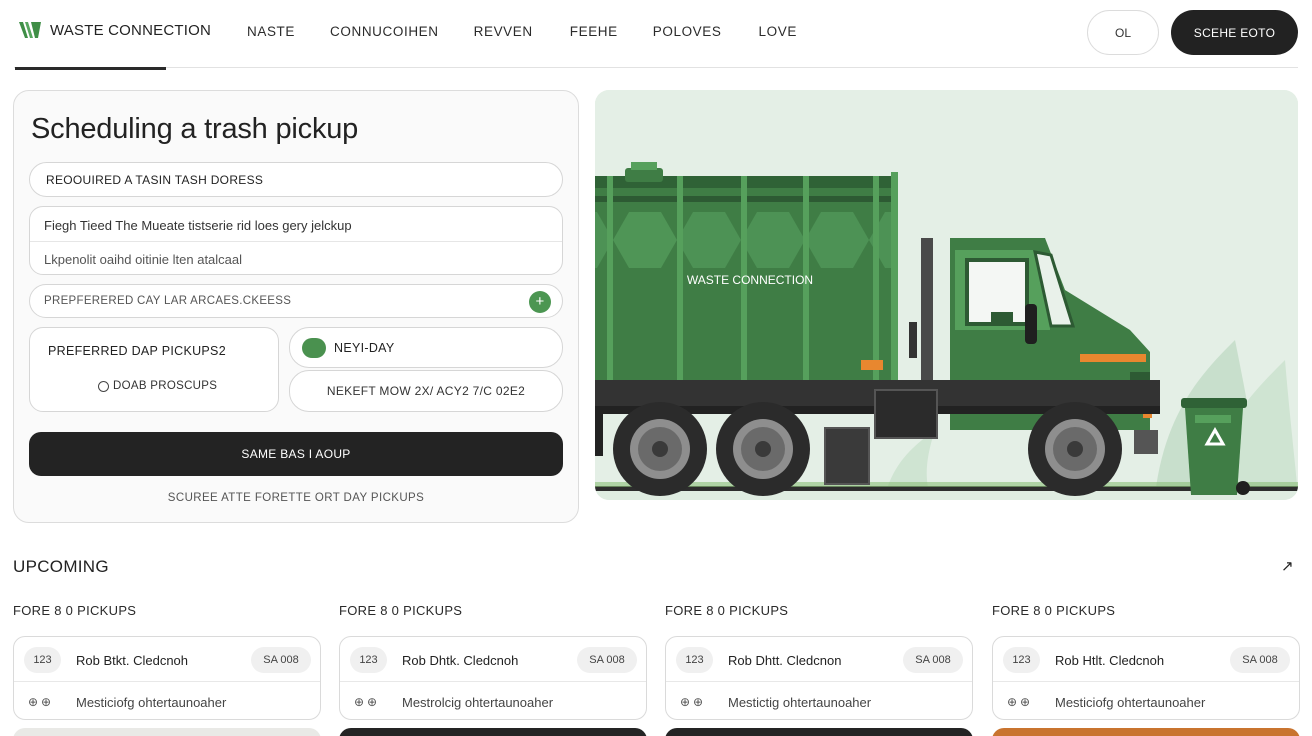 The image size is (1312, 736). Describe the element at coordinates (143, 259) in the screenshot. I see `notes-line-2: Lkpenolit oaihd oitinie lten atalcaal` at that location.